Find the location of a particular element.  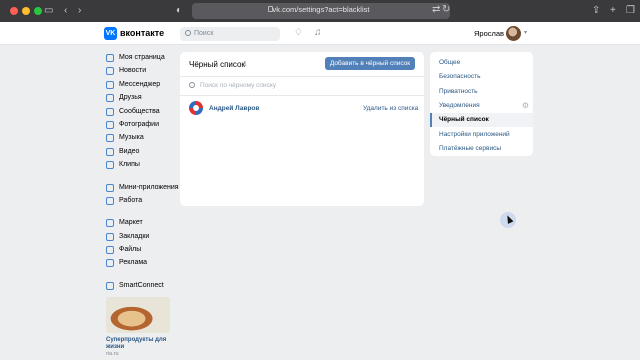

sidebar-item: Музыка is located at coordinates (141, 138).